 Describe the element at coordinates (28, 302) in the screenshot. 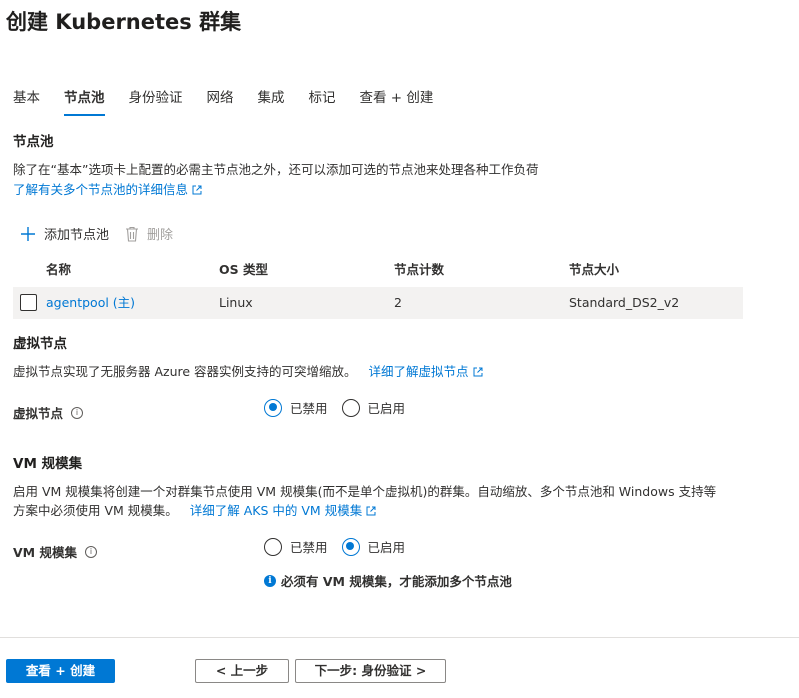

I see `row-checkbox` at that location.